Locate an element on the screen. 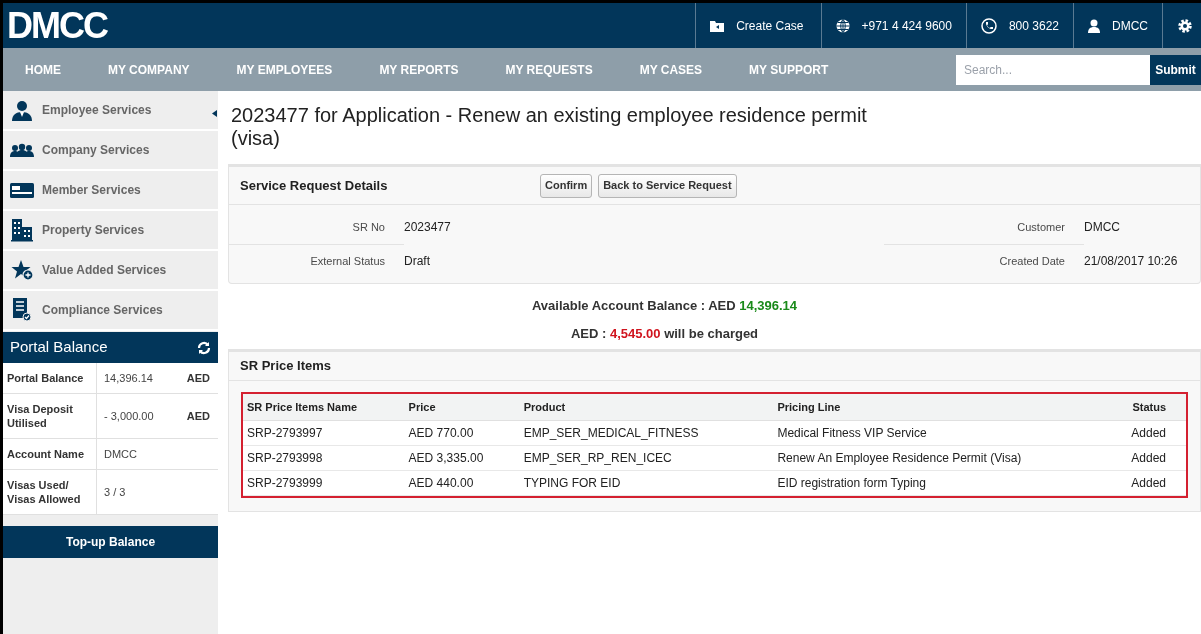  row-value: 3 / 3 is located at coordinates (115, 492).